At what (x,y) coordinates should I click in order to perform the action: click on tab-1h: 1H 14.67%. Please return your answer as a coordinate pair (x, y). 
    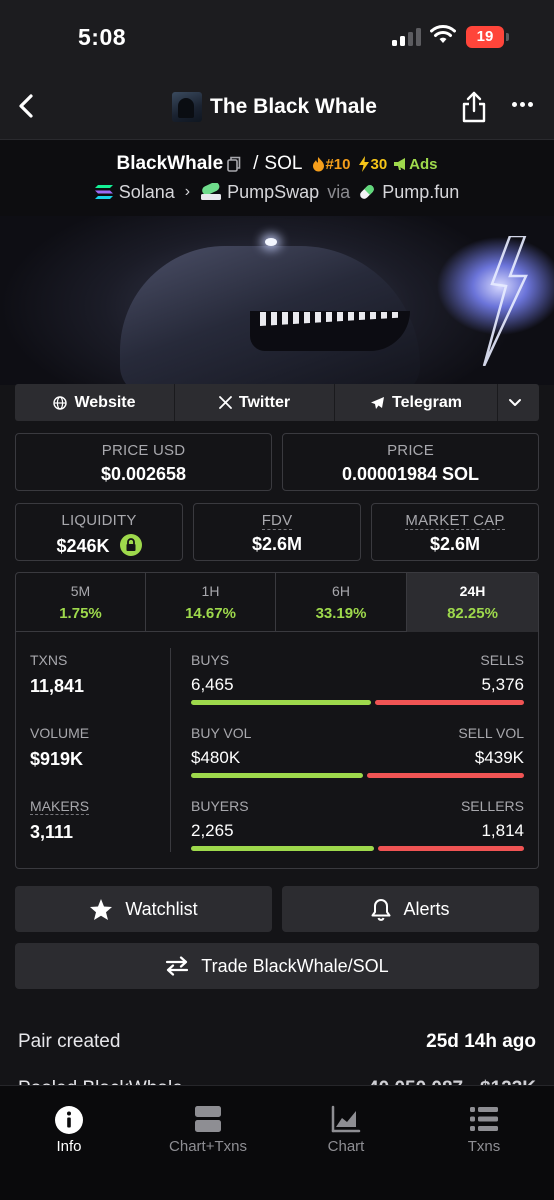
    Looking at the image, I should click on (211, 602).